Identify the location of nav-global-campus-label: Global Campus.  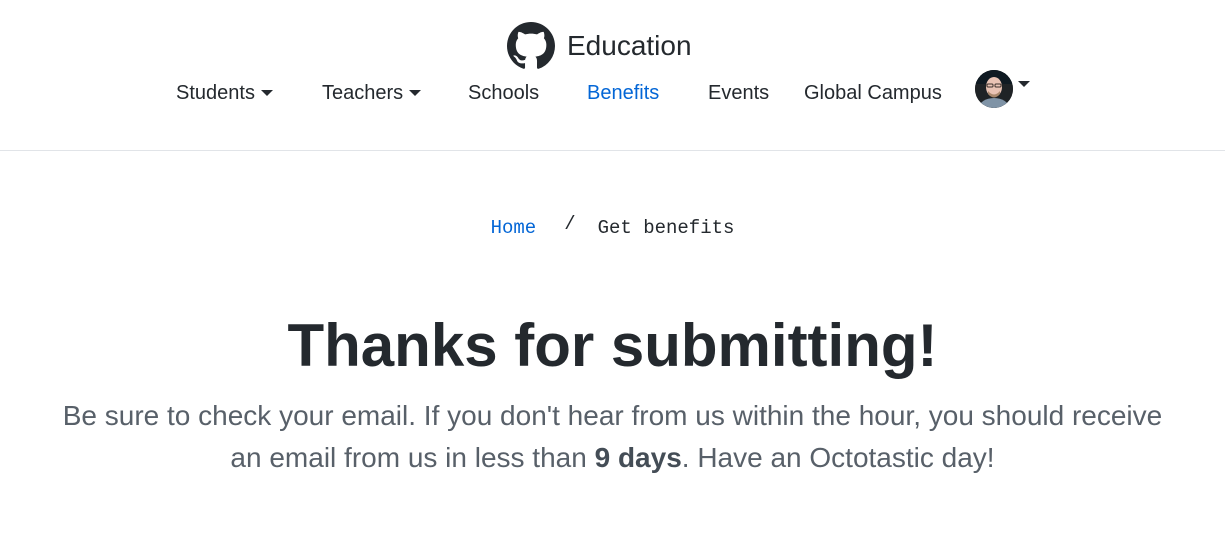
(873, 93).